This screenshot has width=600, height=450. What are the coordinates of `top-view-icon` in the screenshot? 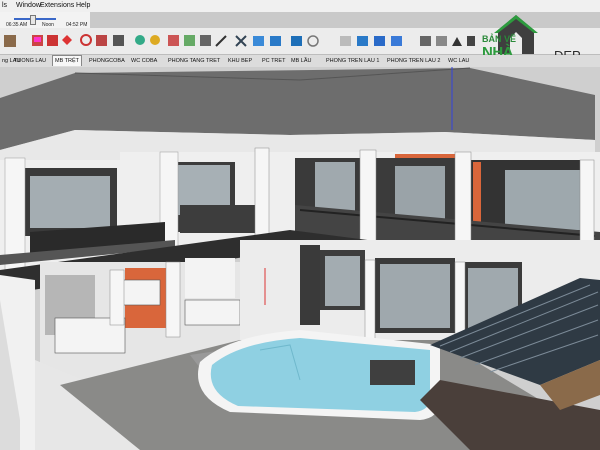 It's located at (362, 41).